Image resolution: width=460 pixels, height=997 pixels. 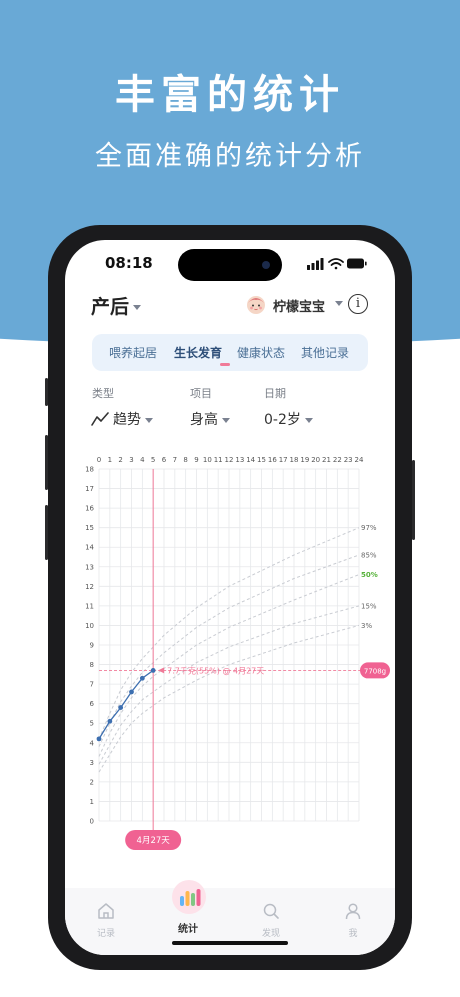 I want to click on x-tick-label: 6, so click(x=164, y=460).